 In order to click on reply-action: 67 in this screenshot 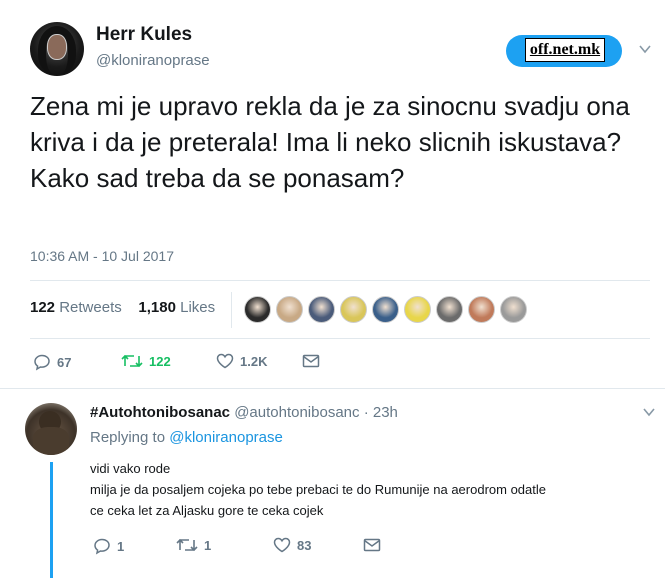, I will do `click(52, 362)`.